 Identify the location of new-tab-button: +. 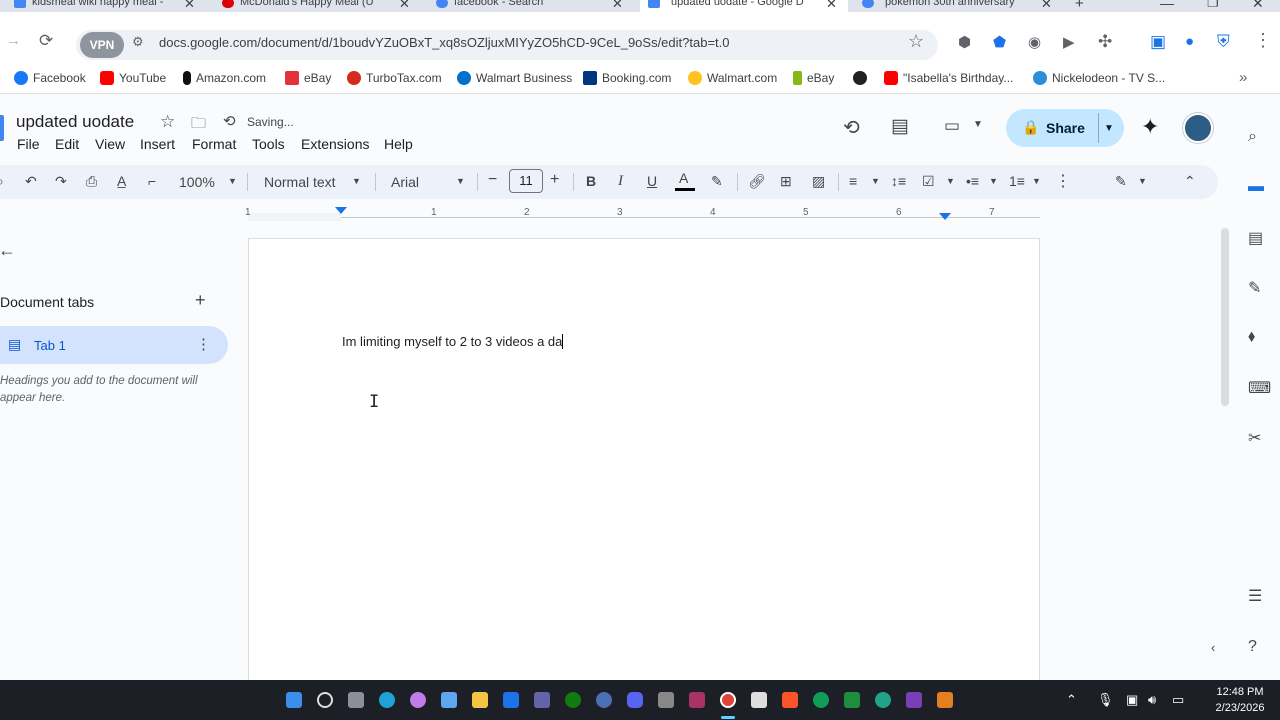
(1079, 6).